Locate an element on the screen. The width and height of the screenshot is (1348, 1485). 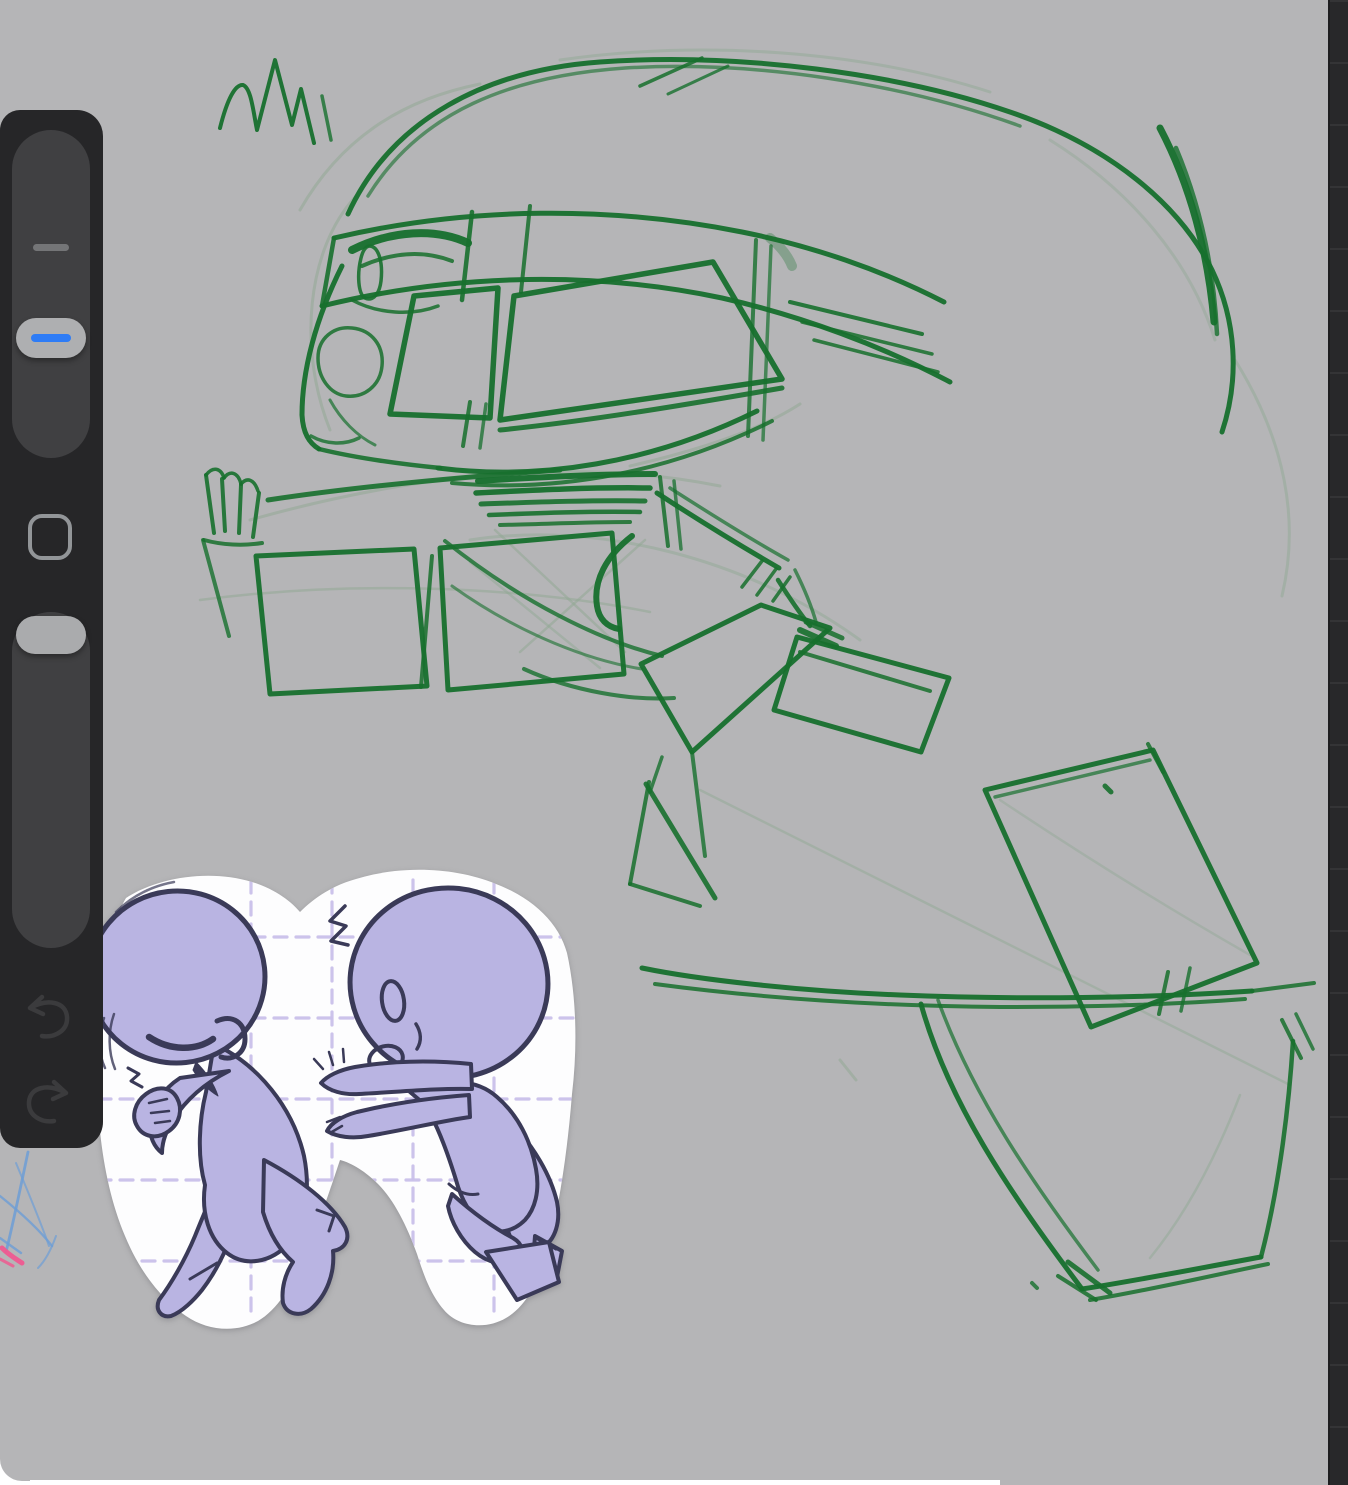
brush-opacity-slider is located at coordinates (51, 780).